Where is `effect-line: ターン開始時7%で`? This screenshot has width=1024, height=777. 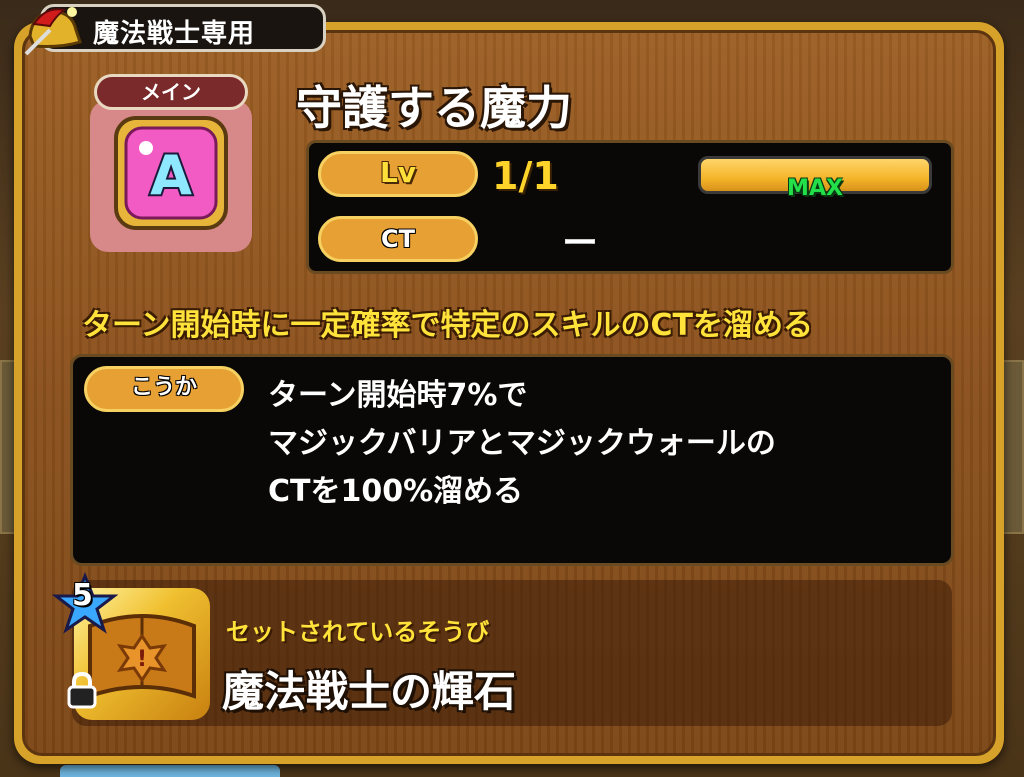 effect-line: ターン開始時7%で is located at coordinates (398, 395).